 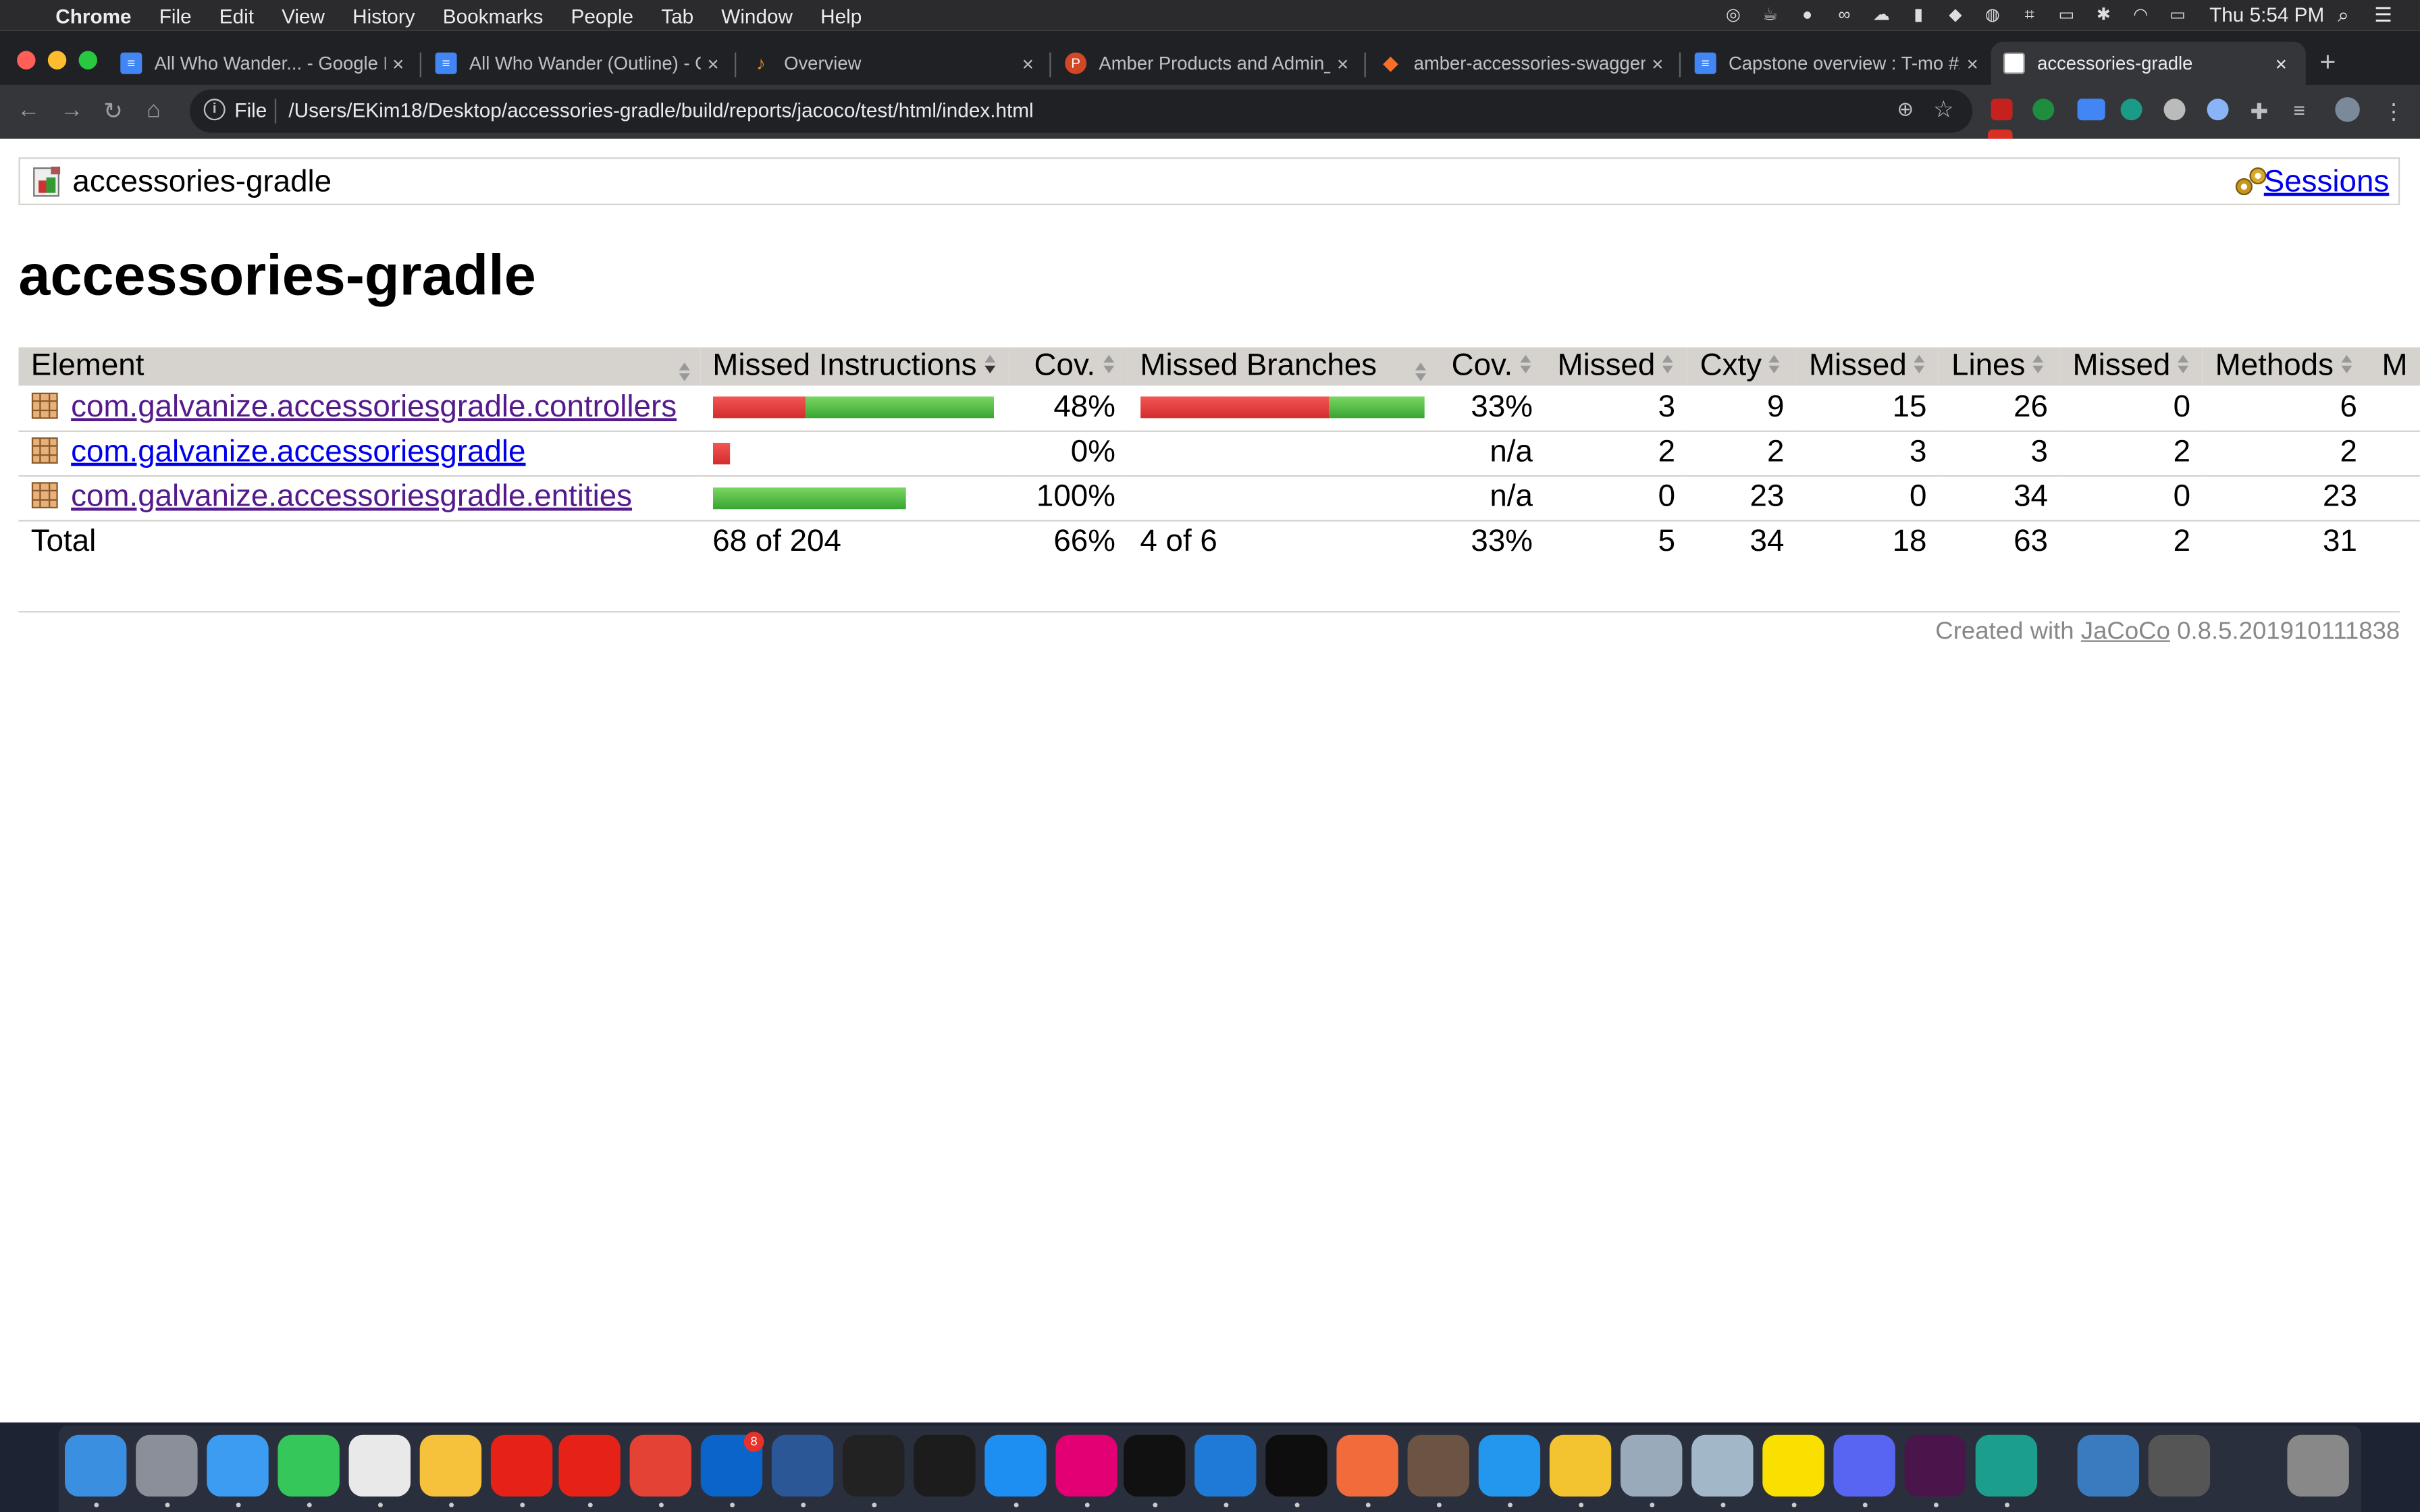 I want to click on minimize-window-button, so click(x=57, y=60).